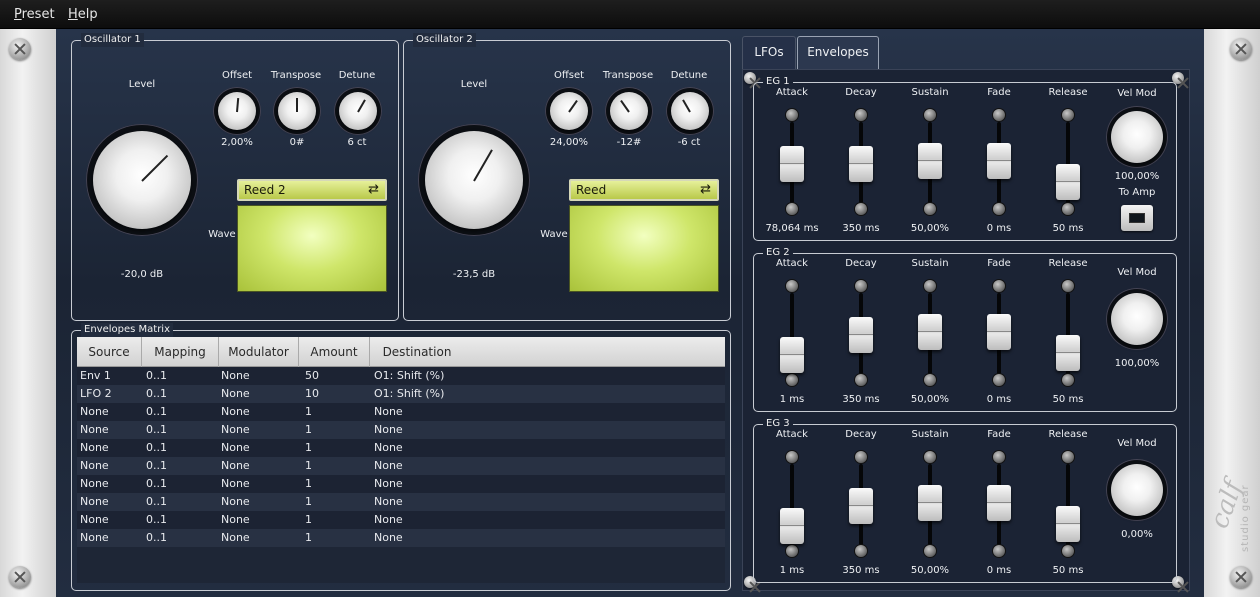  Describe the element at coordinates (629, 111) in the screenshot. I see `osc2-transpose-knob` at that location.